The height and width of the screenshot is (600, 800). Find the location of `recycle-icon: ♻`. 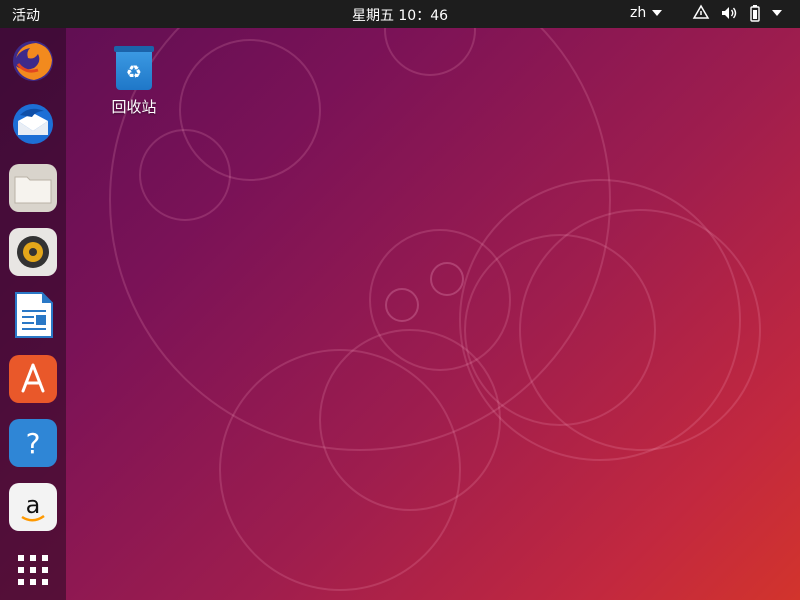

recycle-icon: ♻ is located at coordinates (134, 72).